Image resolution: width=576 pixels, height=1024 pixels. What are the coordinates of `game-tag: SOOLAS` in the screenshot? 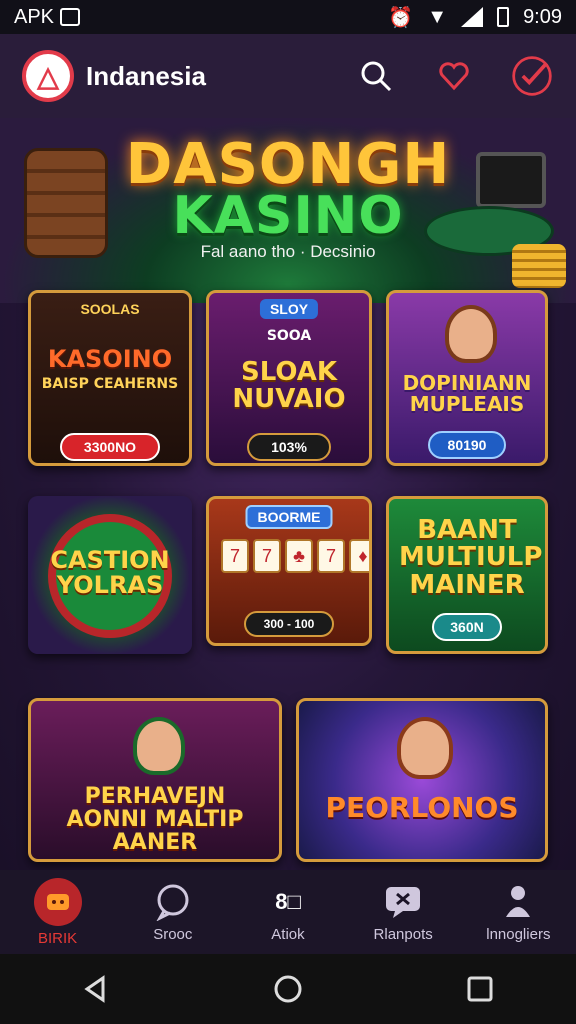 It's located at (110, 309).